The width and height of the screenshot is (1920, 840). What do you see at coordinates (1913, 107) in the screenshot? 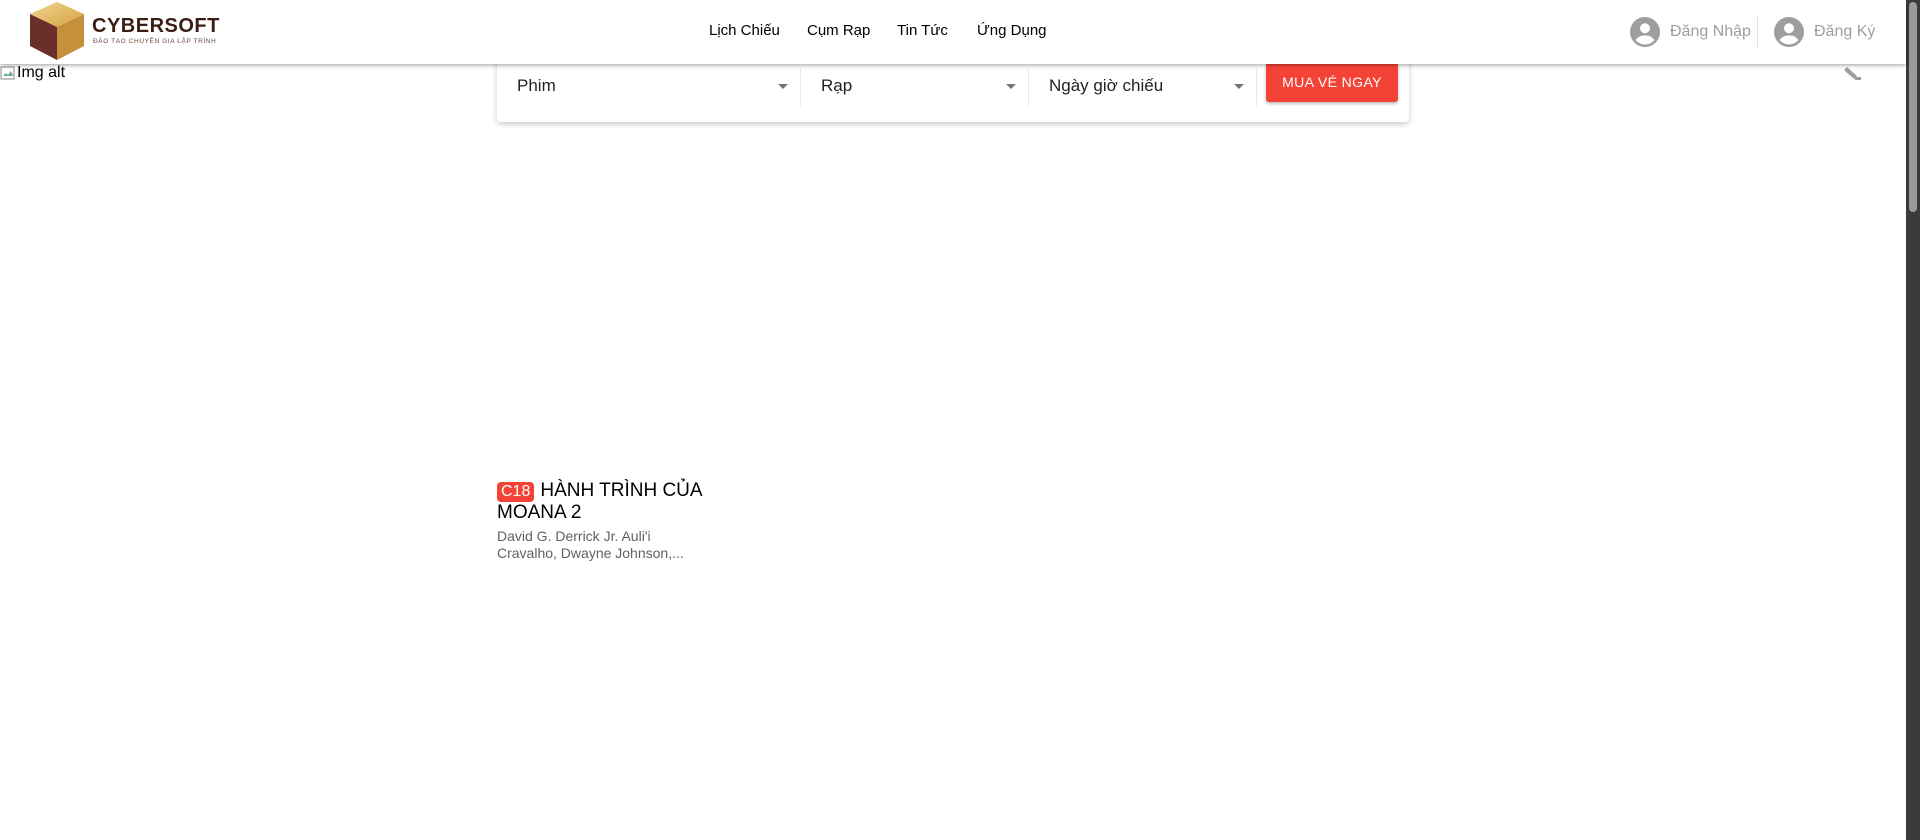
I see `scrollbar-thumb` at bounding box center [1913, 107].